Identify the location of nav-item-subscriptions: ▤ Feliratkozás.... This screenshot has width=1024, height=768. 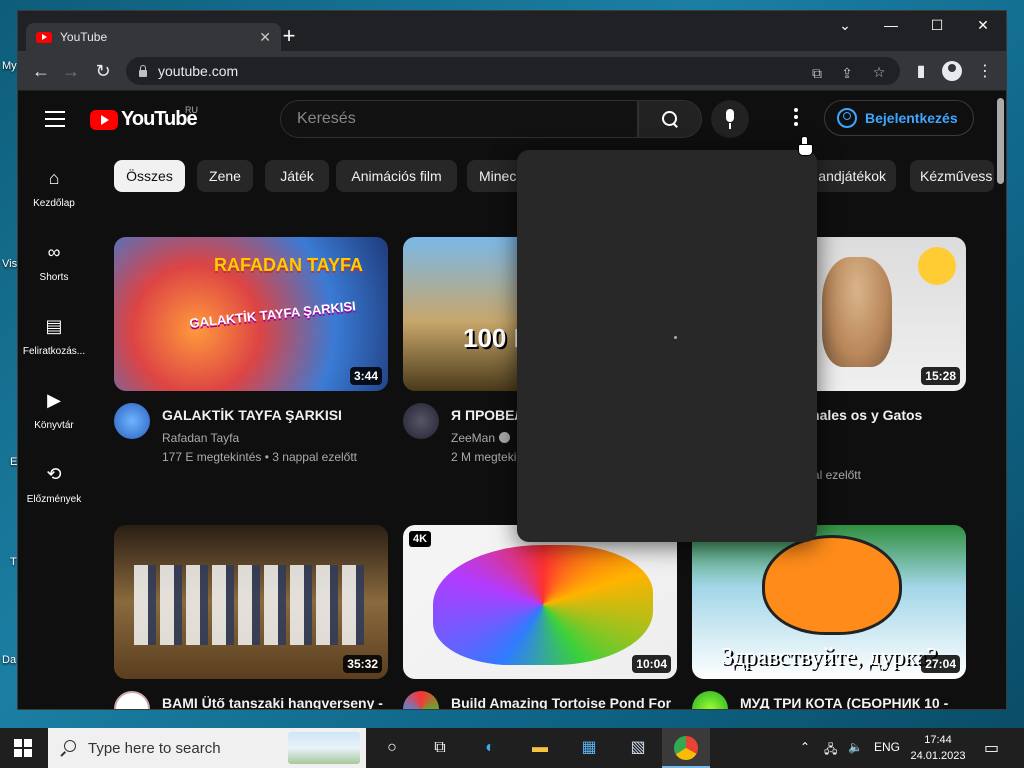
(54, 336).